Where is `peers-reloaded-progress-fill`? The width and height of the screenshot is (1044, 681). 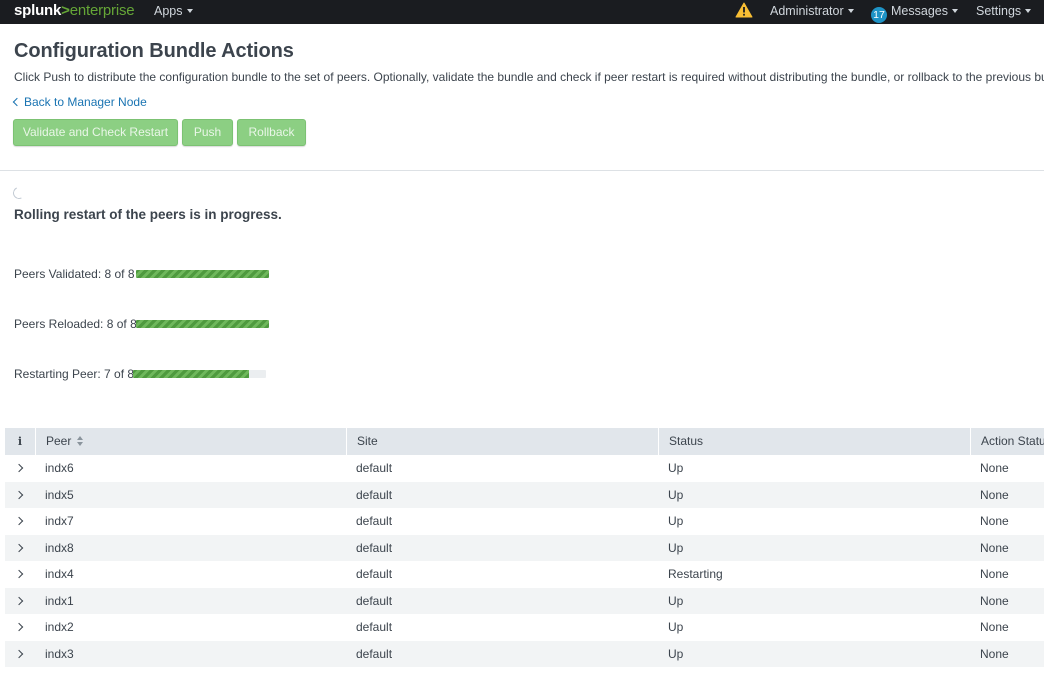 peers-reloaded-progress-fill is located at coordinates (202, 324).